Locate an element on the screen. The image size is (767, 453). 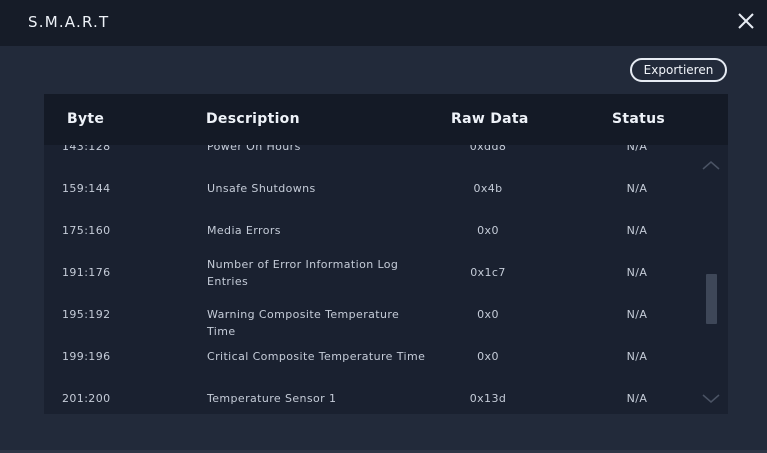
cell-raw-data: 0x13d is located at coordinates (488, 398).